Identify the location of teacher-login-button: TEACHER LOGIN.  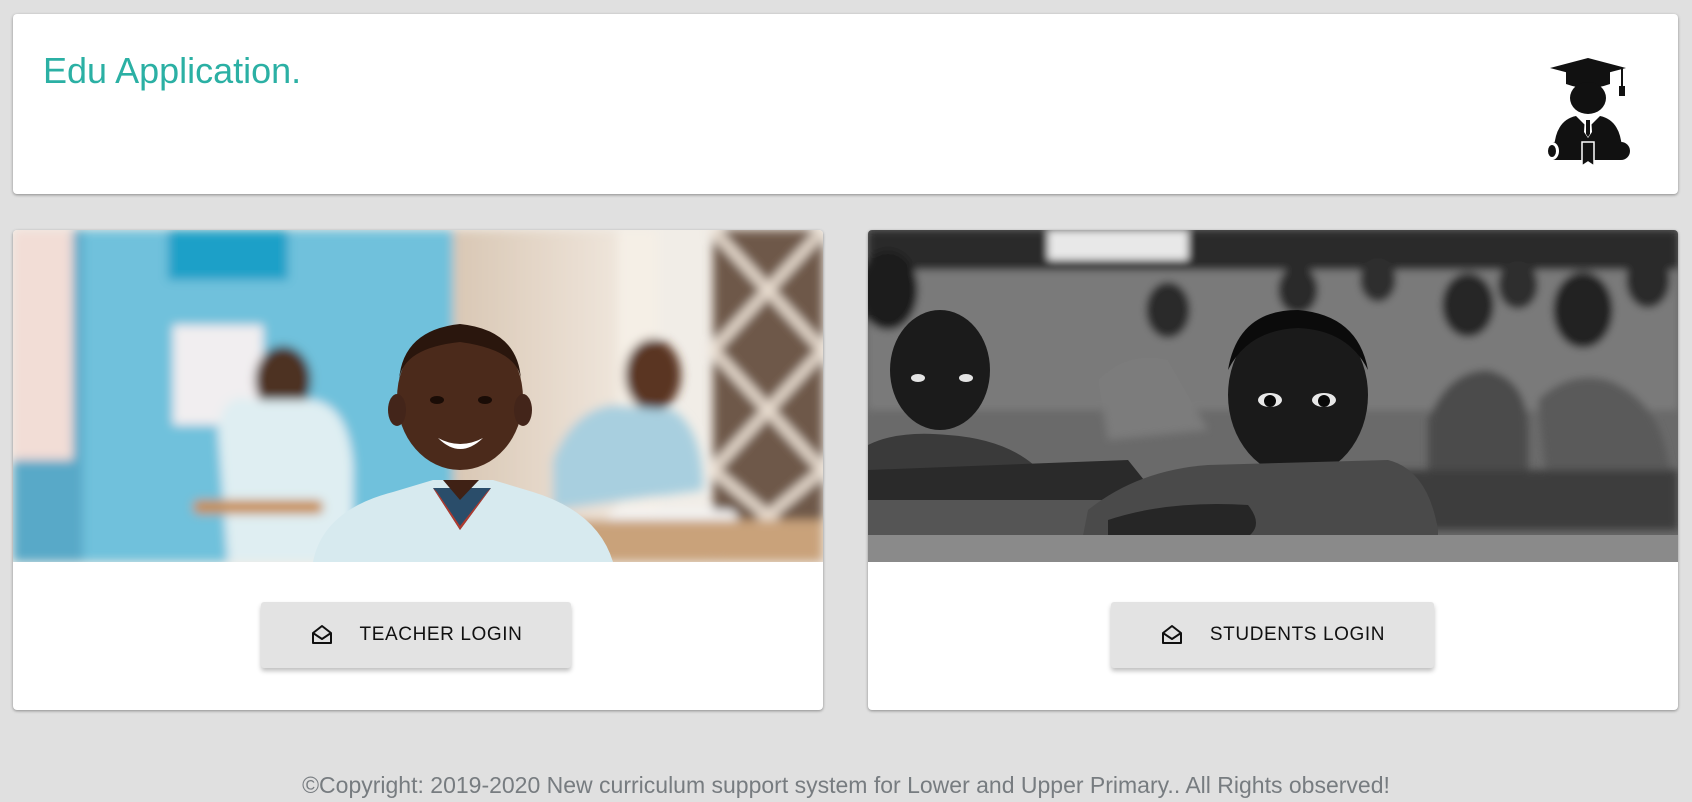
(416, 635).